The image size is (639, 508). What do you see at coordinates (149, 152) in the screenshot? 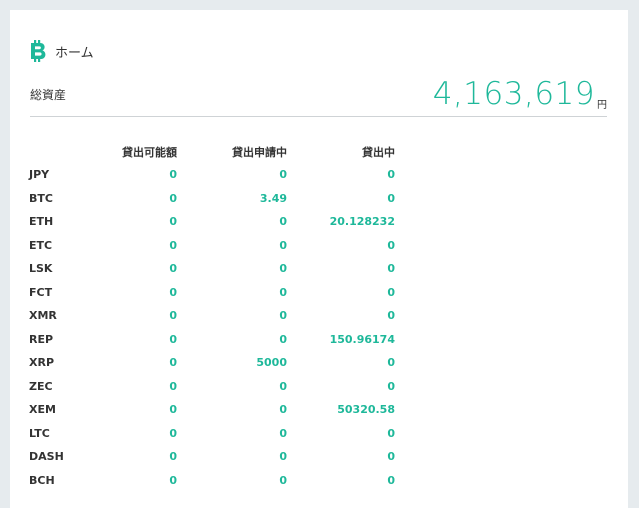
I see `column-header-available: 貸出可能額` at bounding box center [149, 152].